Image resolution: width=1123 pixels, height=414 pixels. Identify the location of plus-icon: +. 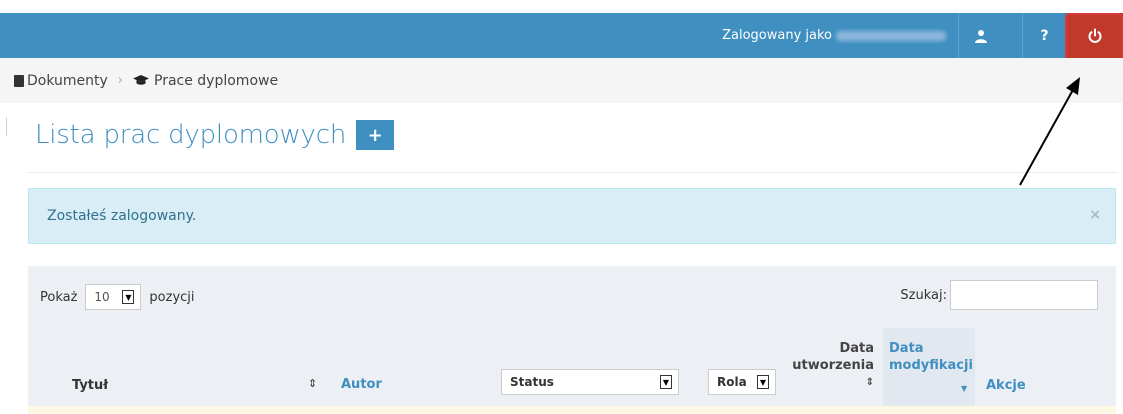
(375, 135).